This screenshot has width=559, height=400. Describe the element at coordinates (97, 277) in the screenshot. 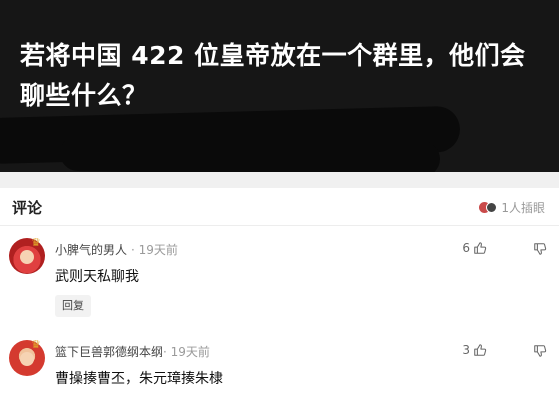

I see `comment-text: 武则天私聊我` at that location.